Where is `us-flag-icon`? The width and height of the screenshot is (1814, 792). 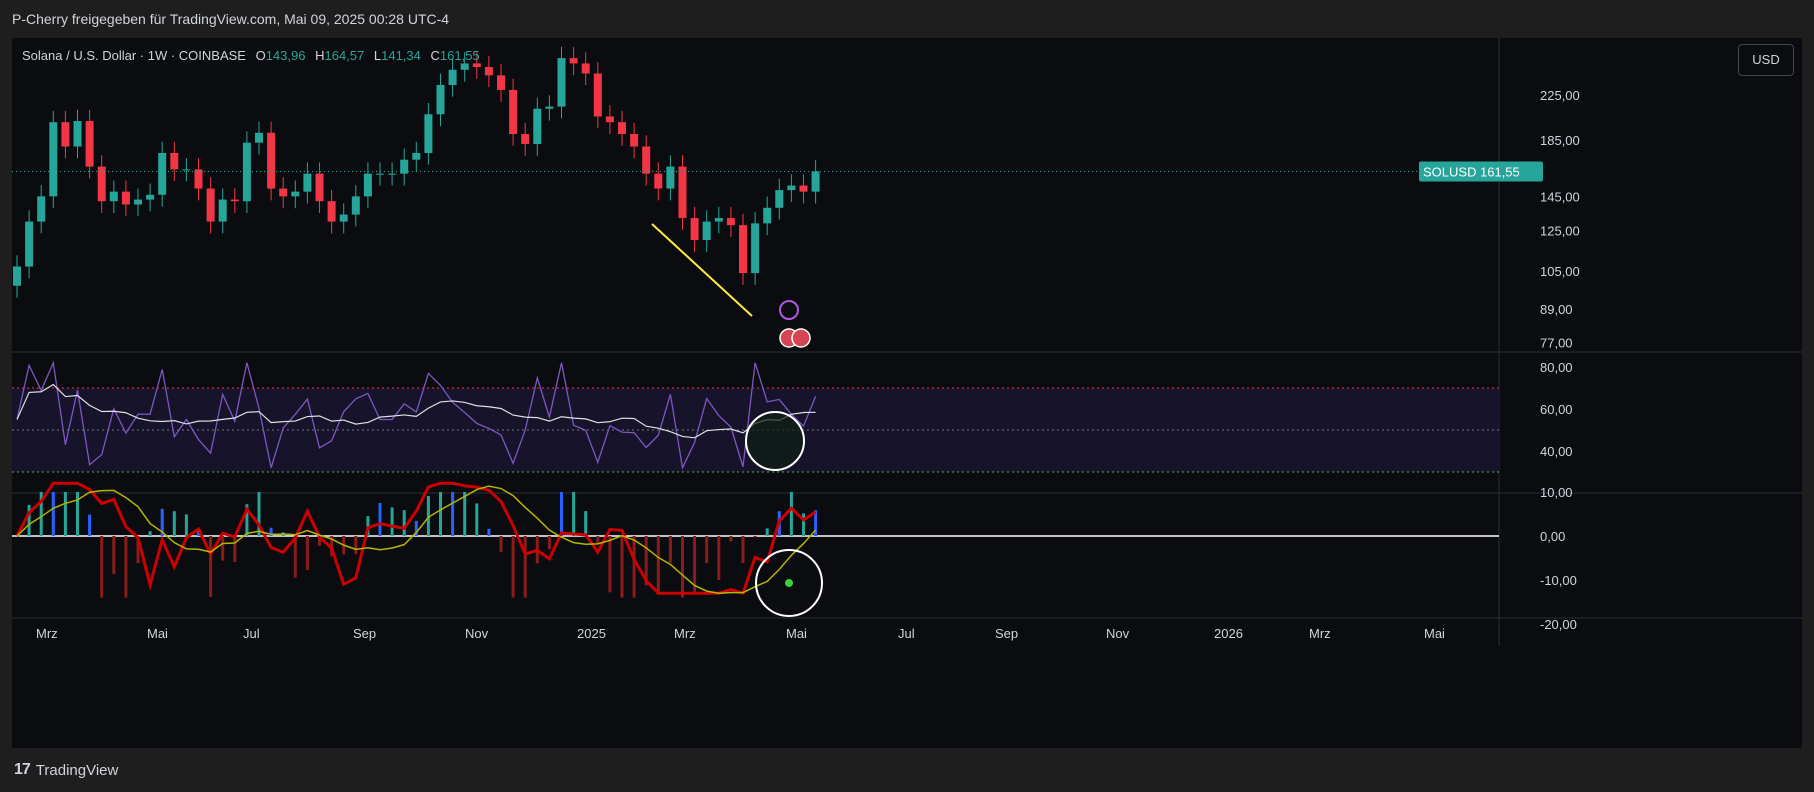 us-flag-icon is located at coordinates (801, 338).